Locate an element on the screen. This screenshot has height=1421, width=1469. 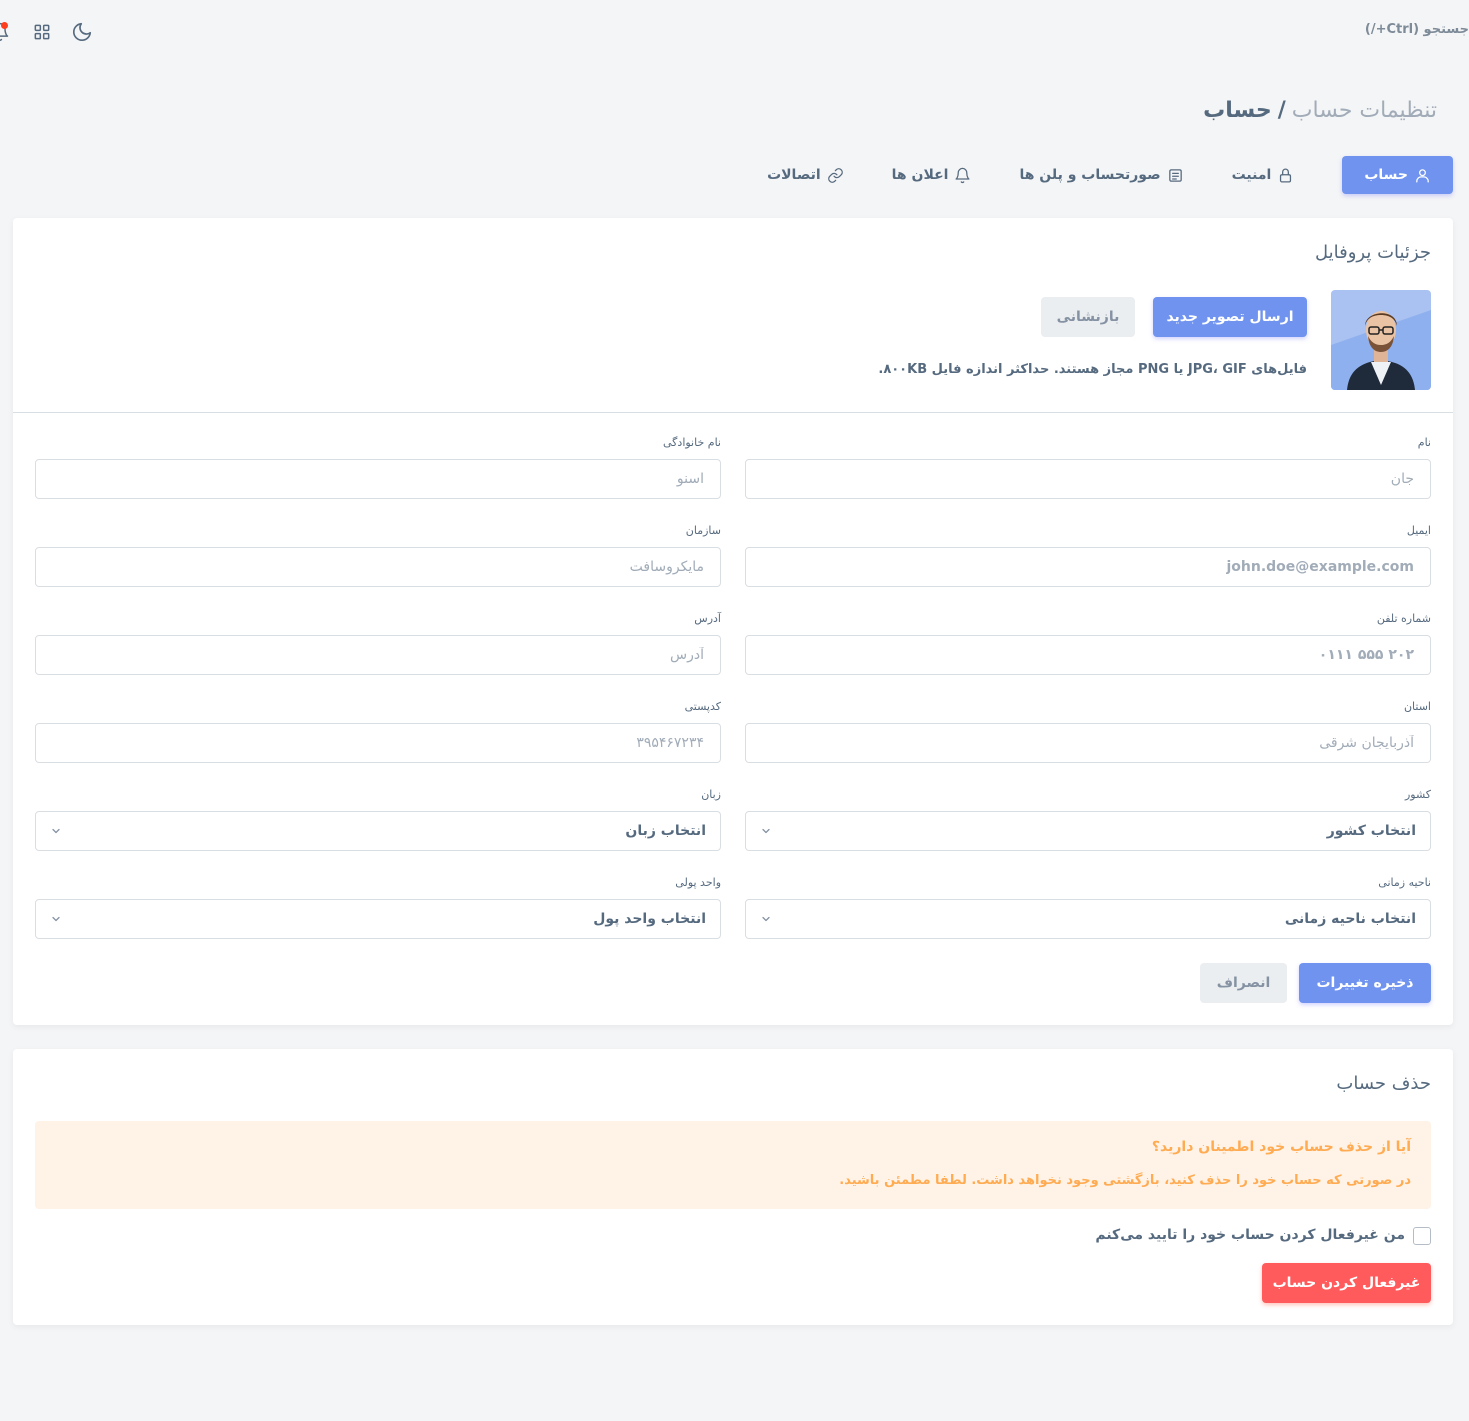
language-select: انتخاب زبان is located at coordinates (378, 831).